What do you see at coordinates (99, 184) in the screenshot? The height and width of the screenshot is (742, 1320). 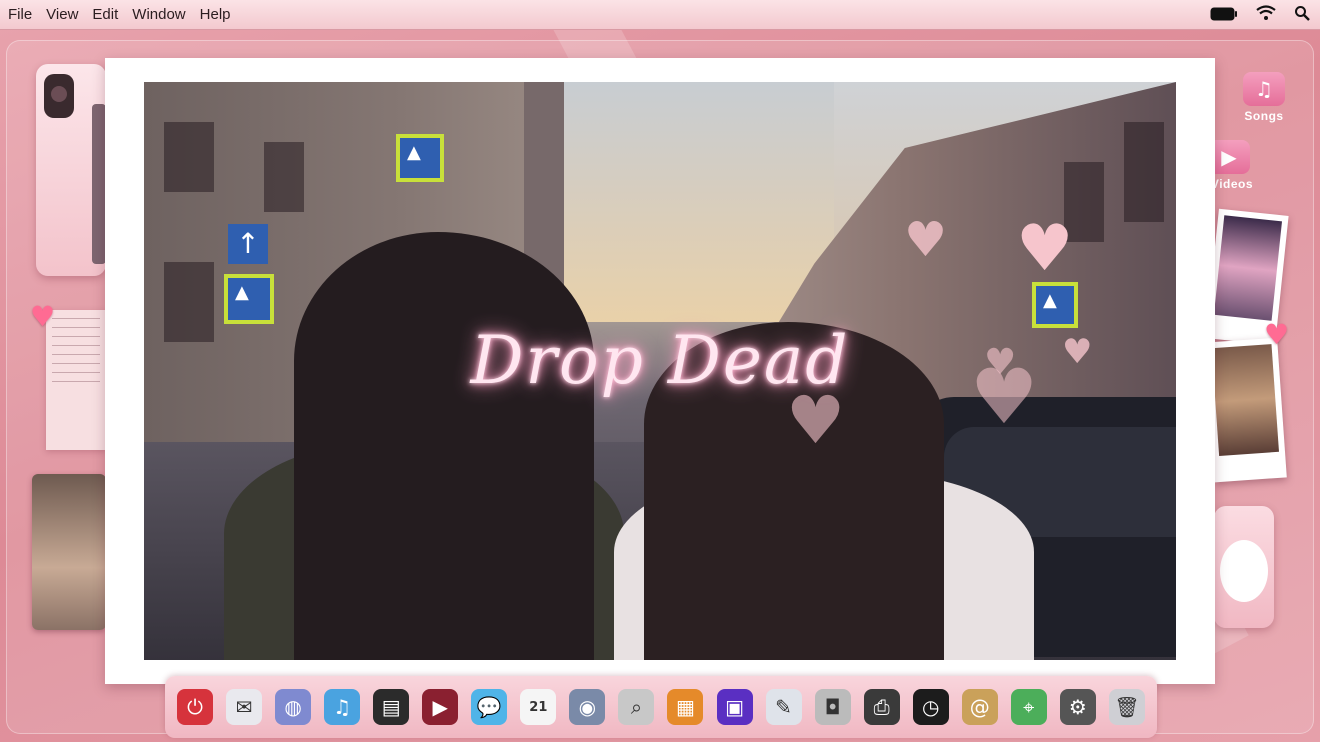 I see `phone-screen` at bounding box center [99, 184].